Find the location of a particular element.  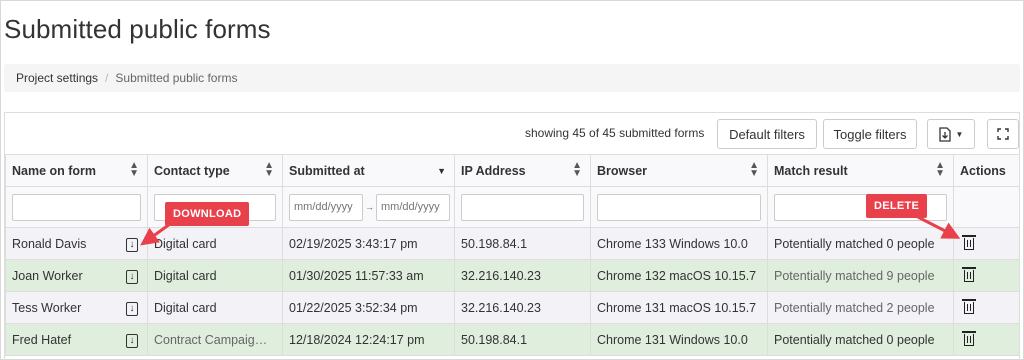

default-filters-button: Default filters is located at coordinates (767, 134).